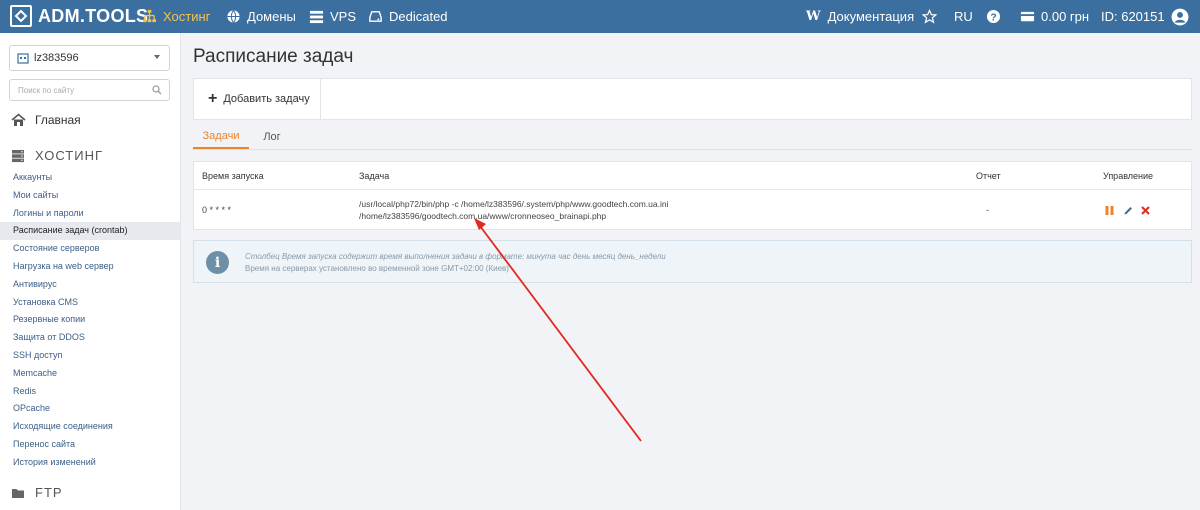  Describe the element at coordinates (558, 330) in the screenshot. I see `annotation-arrow` at that location.